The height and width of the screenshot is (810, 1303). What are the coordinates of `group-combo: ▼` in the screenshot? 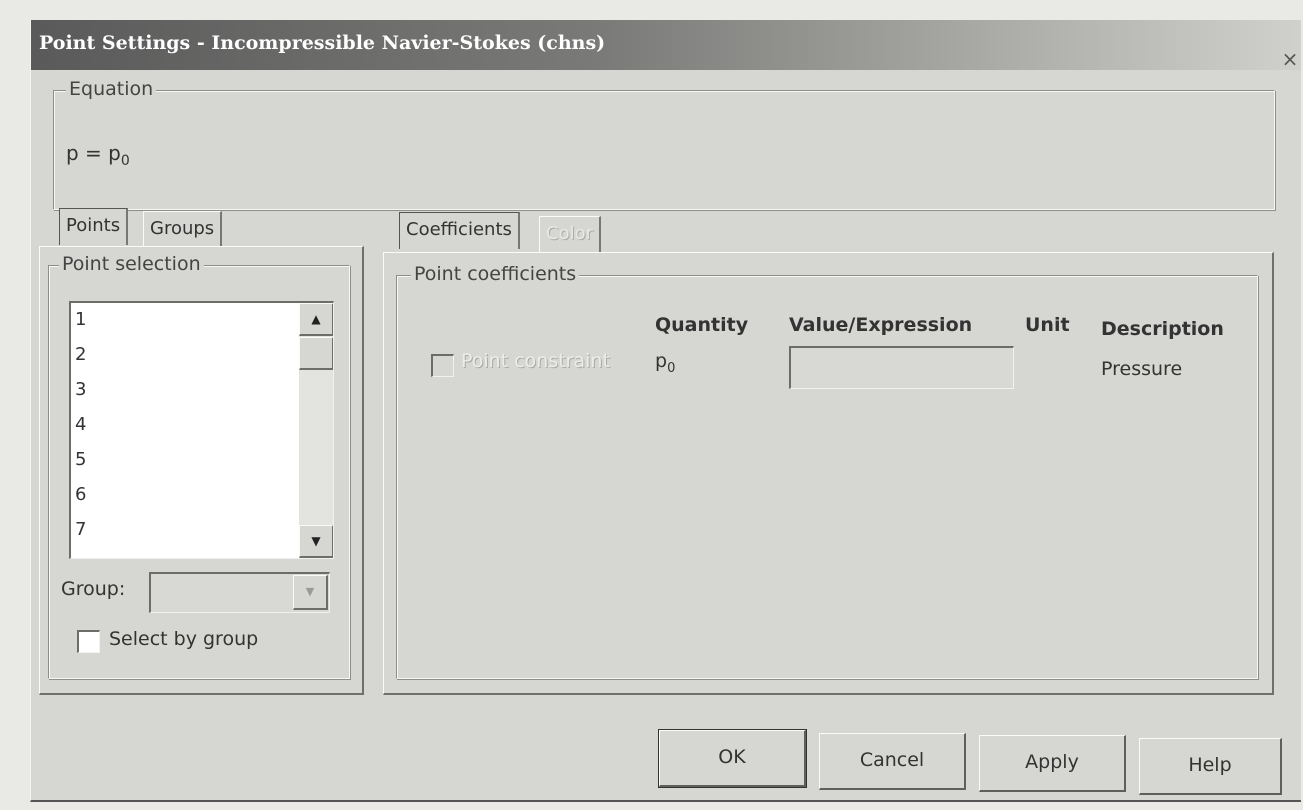 It's located at (239, 592).